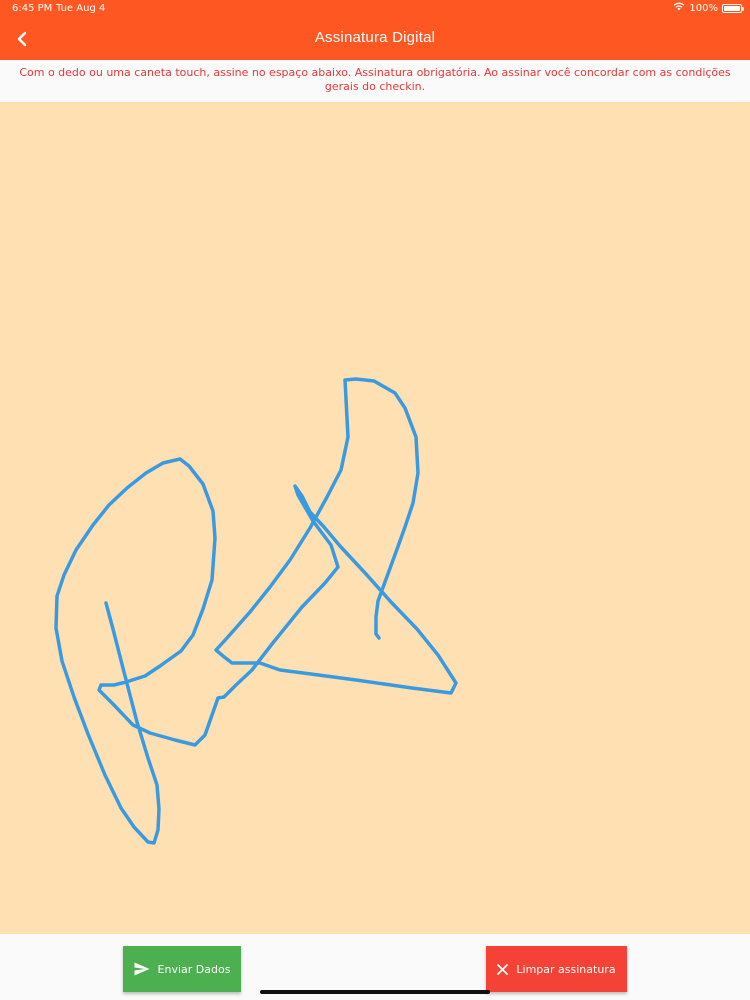 The height and width of the screenshot is (1000, 750). What do you see at coordinates (194, 969) in the screenshot?
I see `send-data-label: Enviar Dados` at bounding box center [194, 969].